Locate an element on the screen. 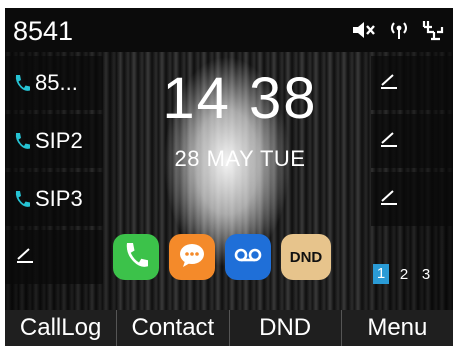 This screenshot has height=349, width=456. softkey-bar: CallLog Contact DND Menu is located at coordinates (229, 328).